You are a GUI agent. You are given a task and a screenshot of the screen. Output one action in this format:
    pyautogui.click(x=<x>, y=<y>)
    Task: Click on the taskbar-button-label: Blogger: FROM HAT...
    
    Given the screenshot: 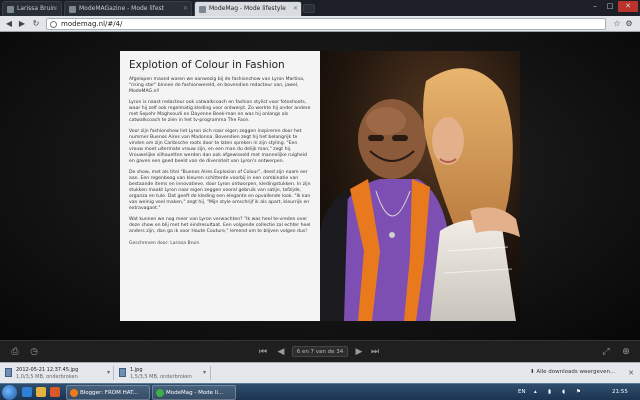 What is the action you would take?
    pyautogui.click(x=109, y=393)
    